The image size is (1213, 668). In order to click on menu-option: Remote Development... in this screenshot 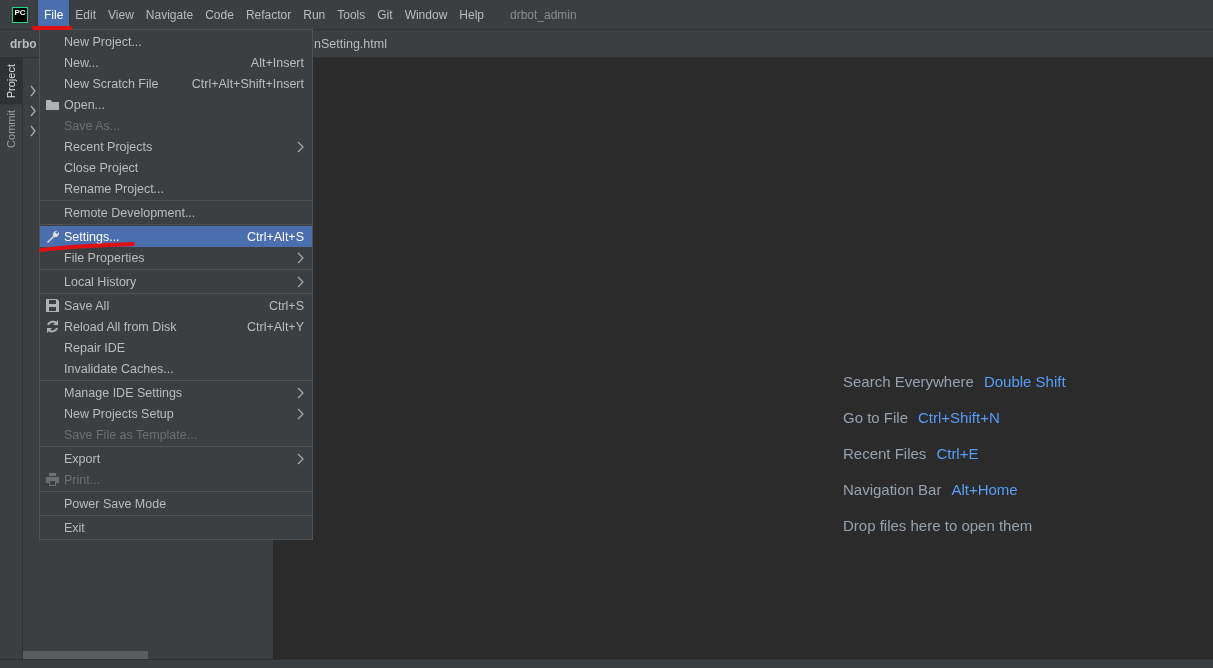, I will do `click(176, 212)`.